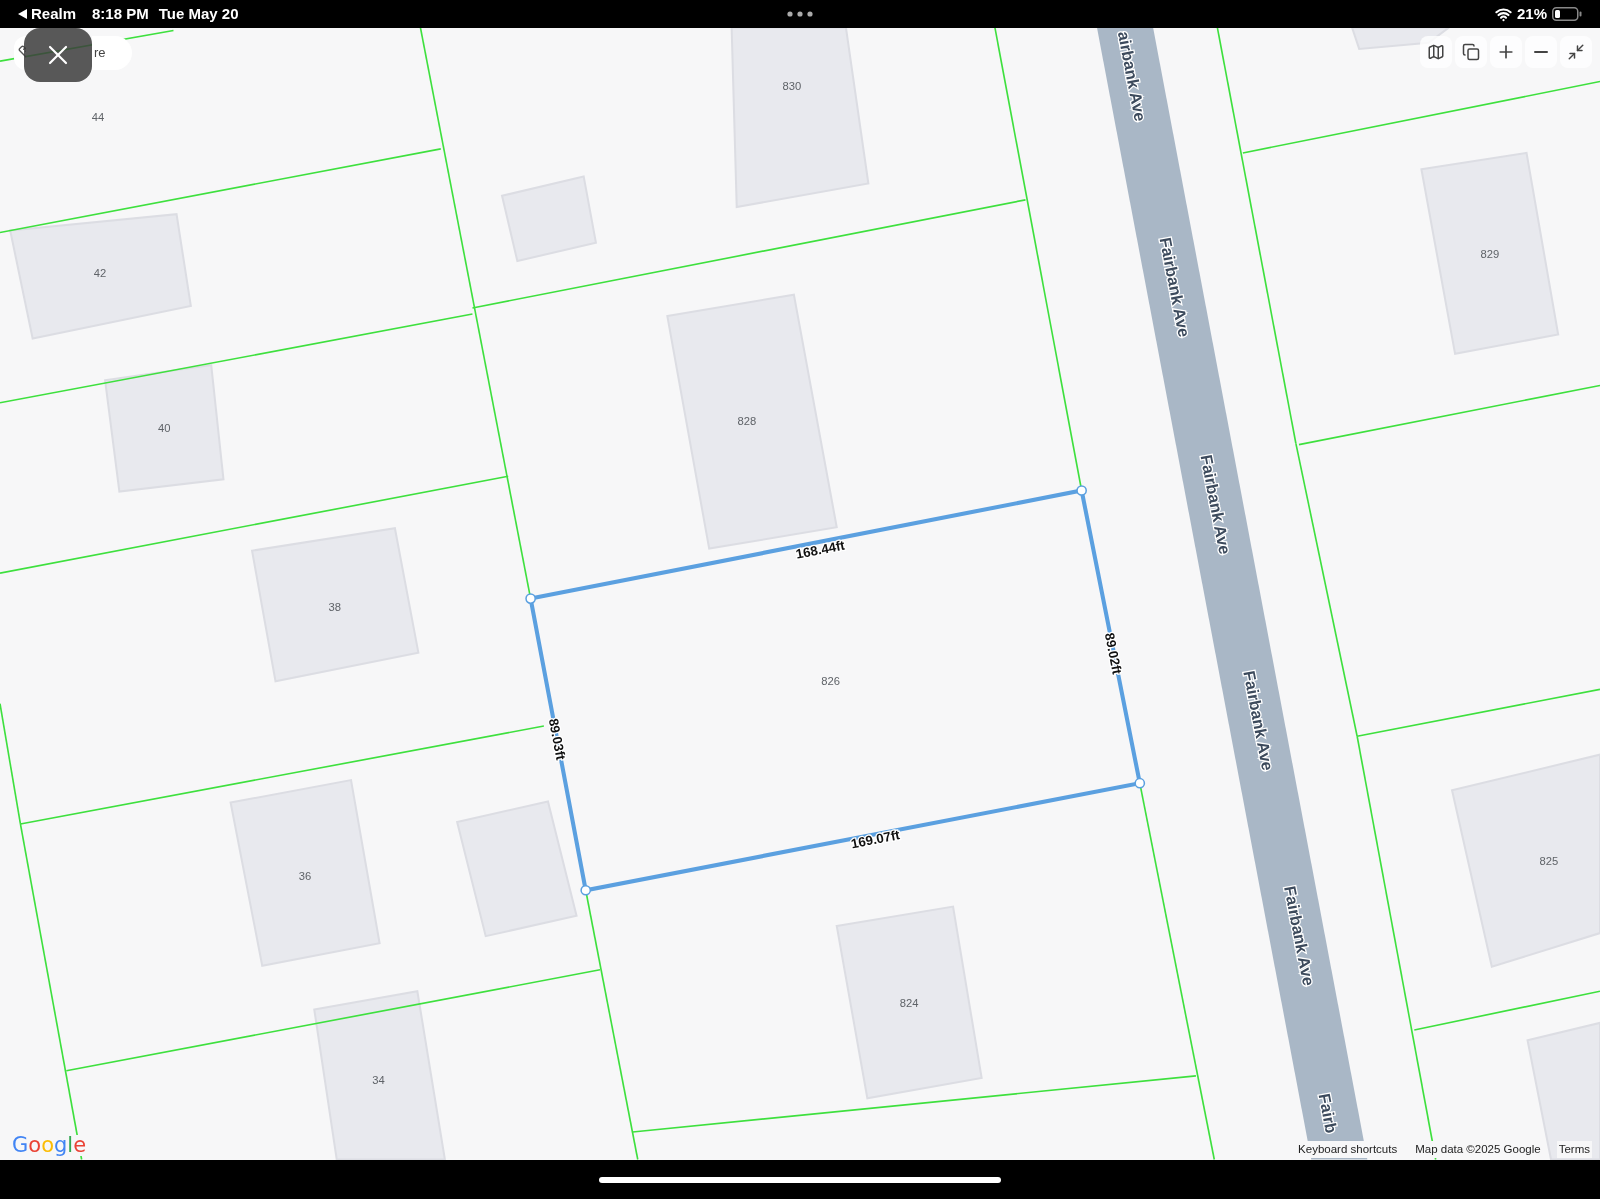 This screenshot has height=1199, width=1600. What do you see at coordinates (1506, 52) in the screenshot?
I see `zoom-in-button` at bounding box center [1506, 52].